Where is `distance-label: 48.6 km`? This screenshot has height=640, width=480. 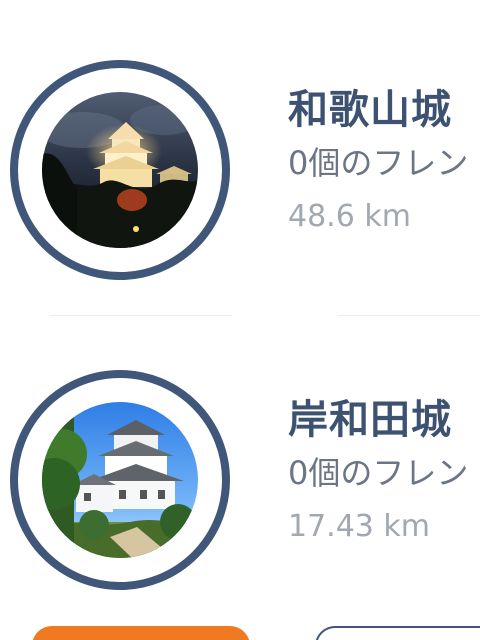 distance-label: 48.6 km is located at coordinates (349, 216).